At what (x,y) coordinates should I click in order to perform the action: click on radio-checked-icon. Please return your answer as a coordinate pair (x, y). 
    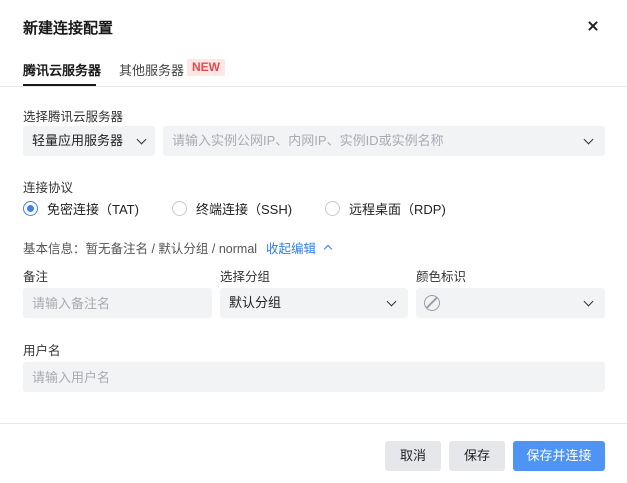
    Looking at the image, I should click on (30, 208).